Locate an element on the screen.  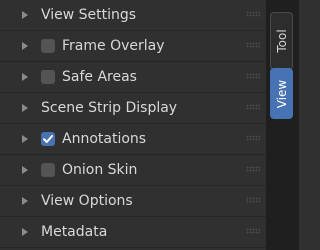
panel-annotations: Annotations is located at coordinates (133, 139).